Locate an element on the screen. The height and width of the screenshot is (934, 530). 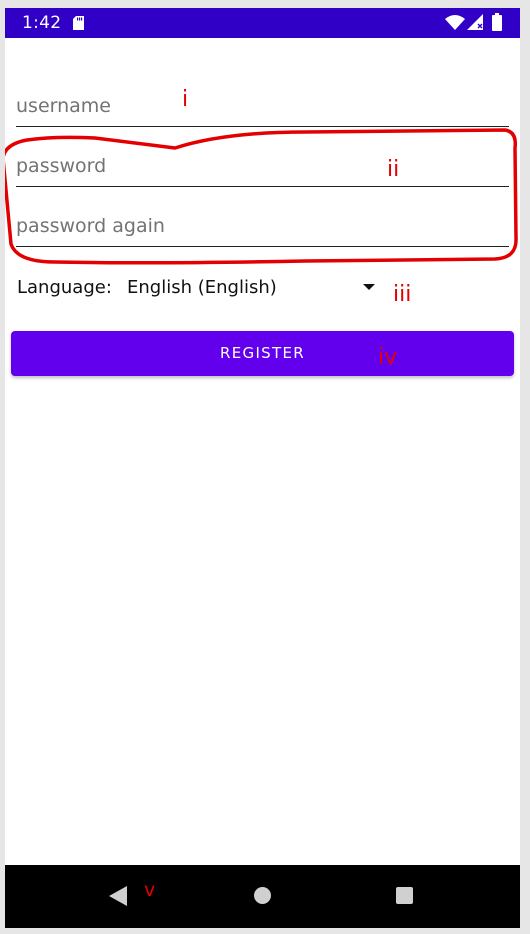
recent-apps-icon is located at coordinates (404, 895).